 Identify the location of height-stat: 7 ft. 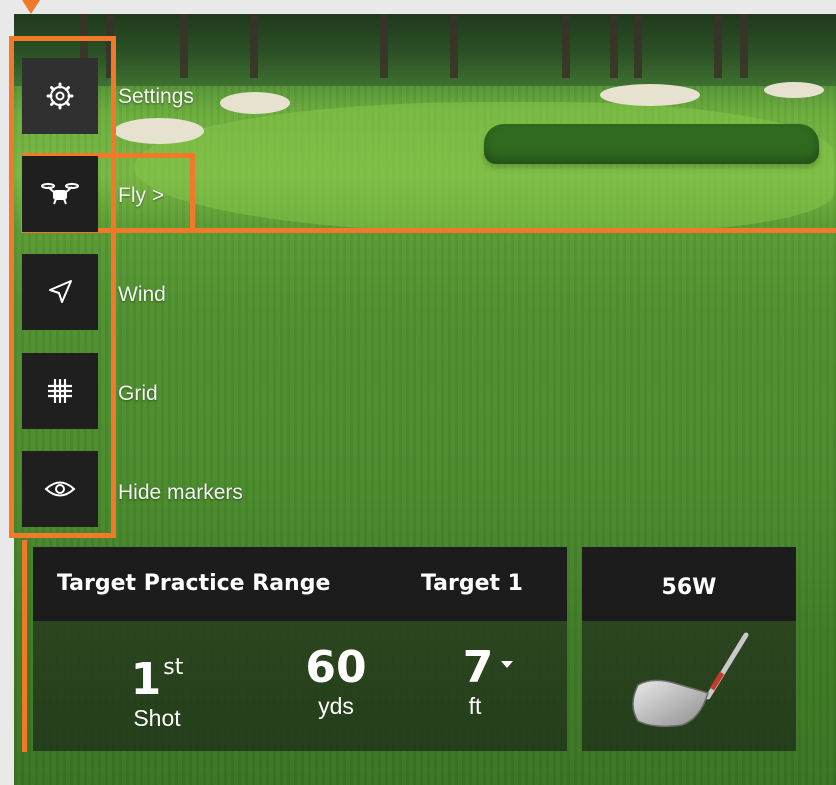
(488, 681).